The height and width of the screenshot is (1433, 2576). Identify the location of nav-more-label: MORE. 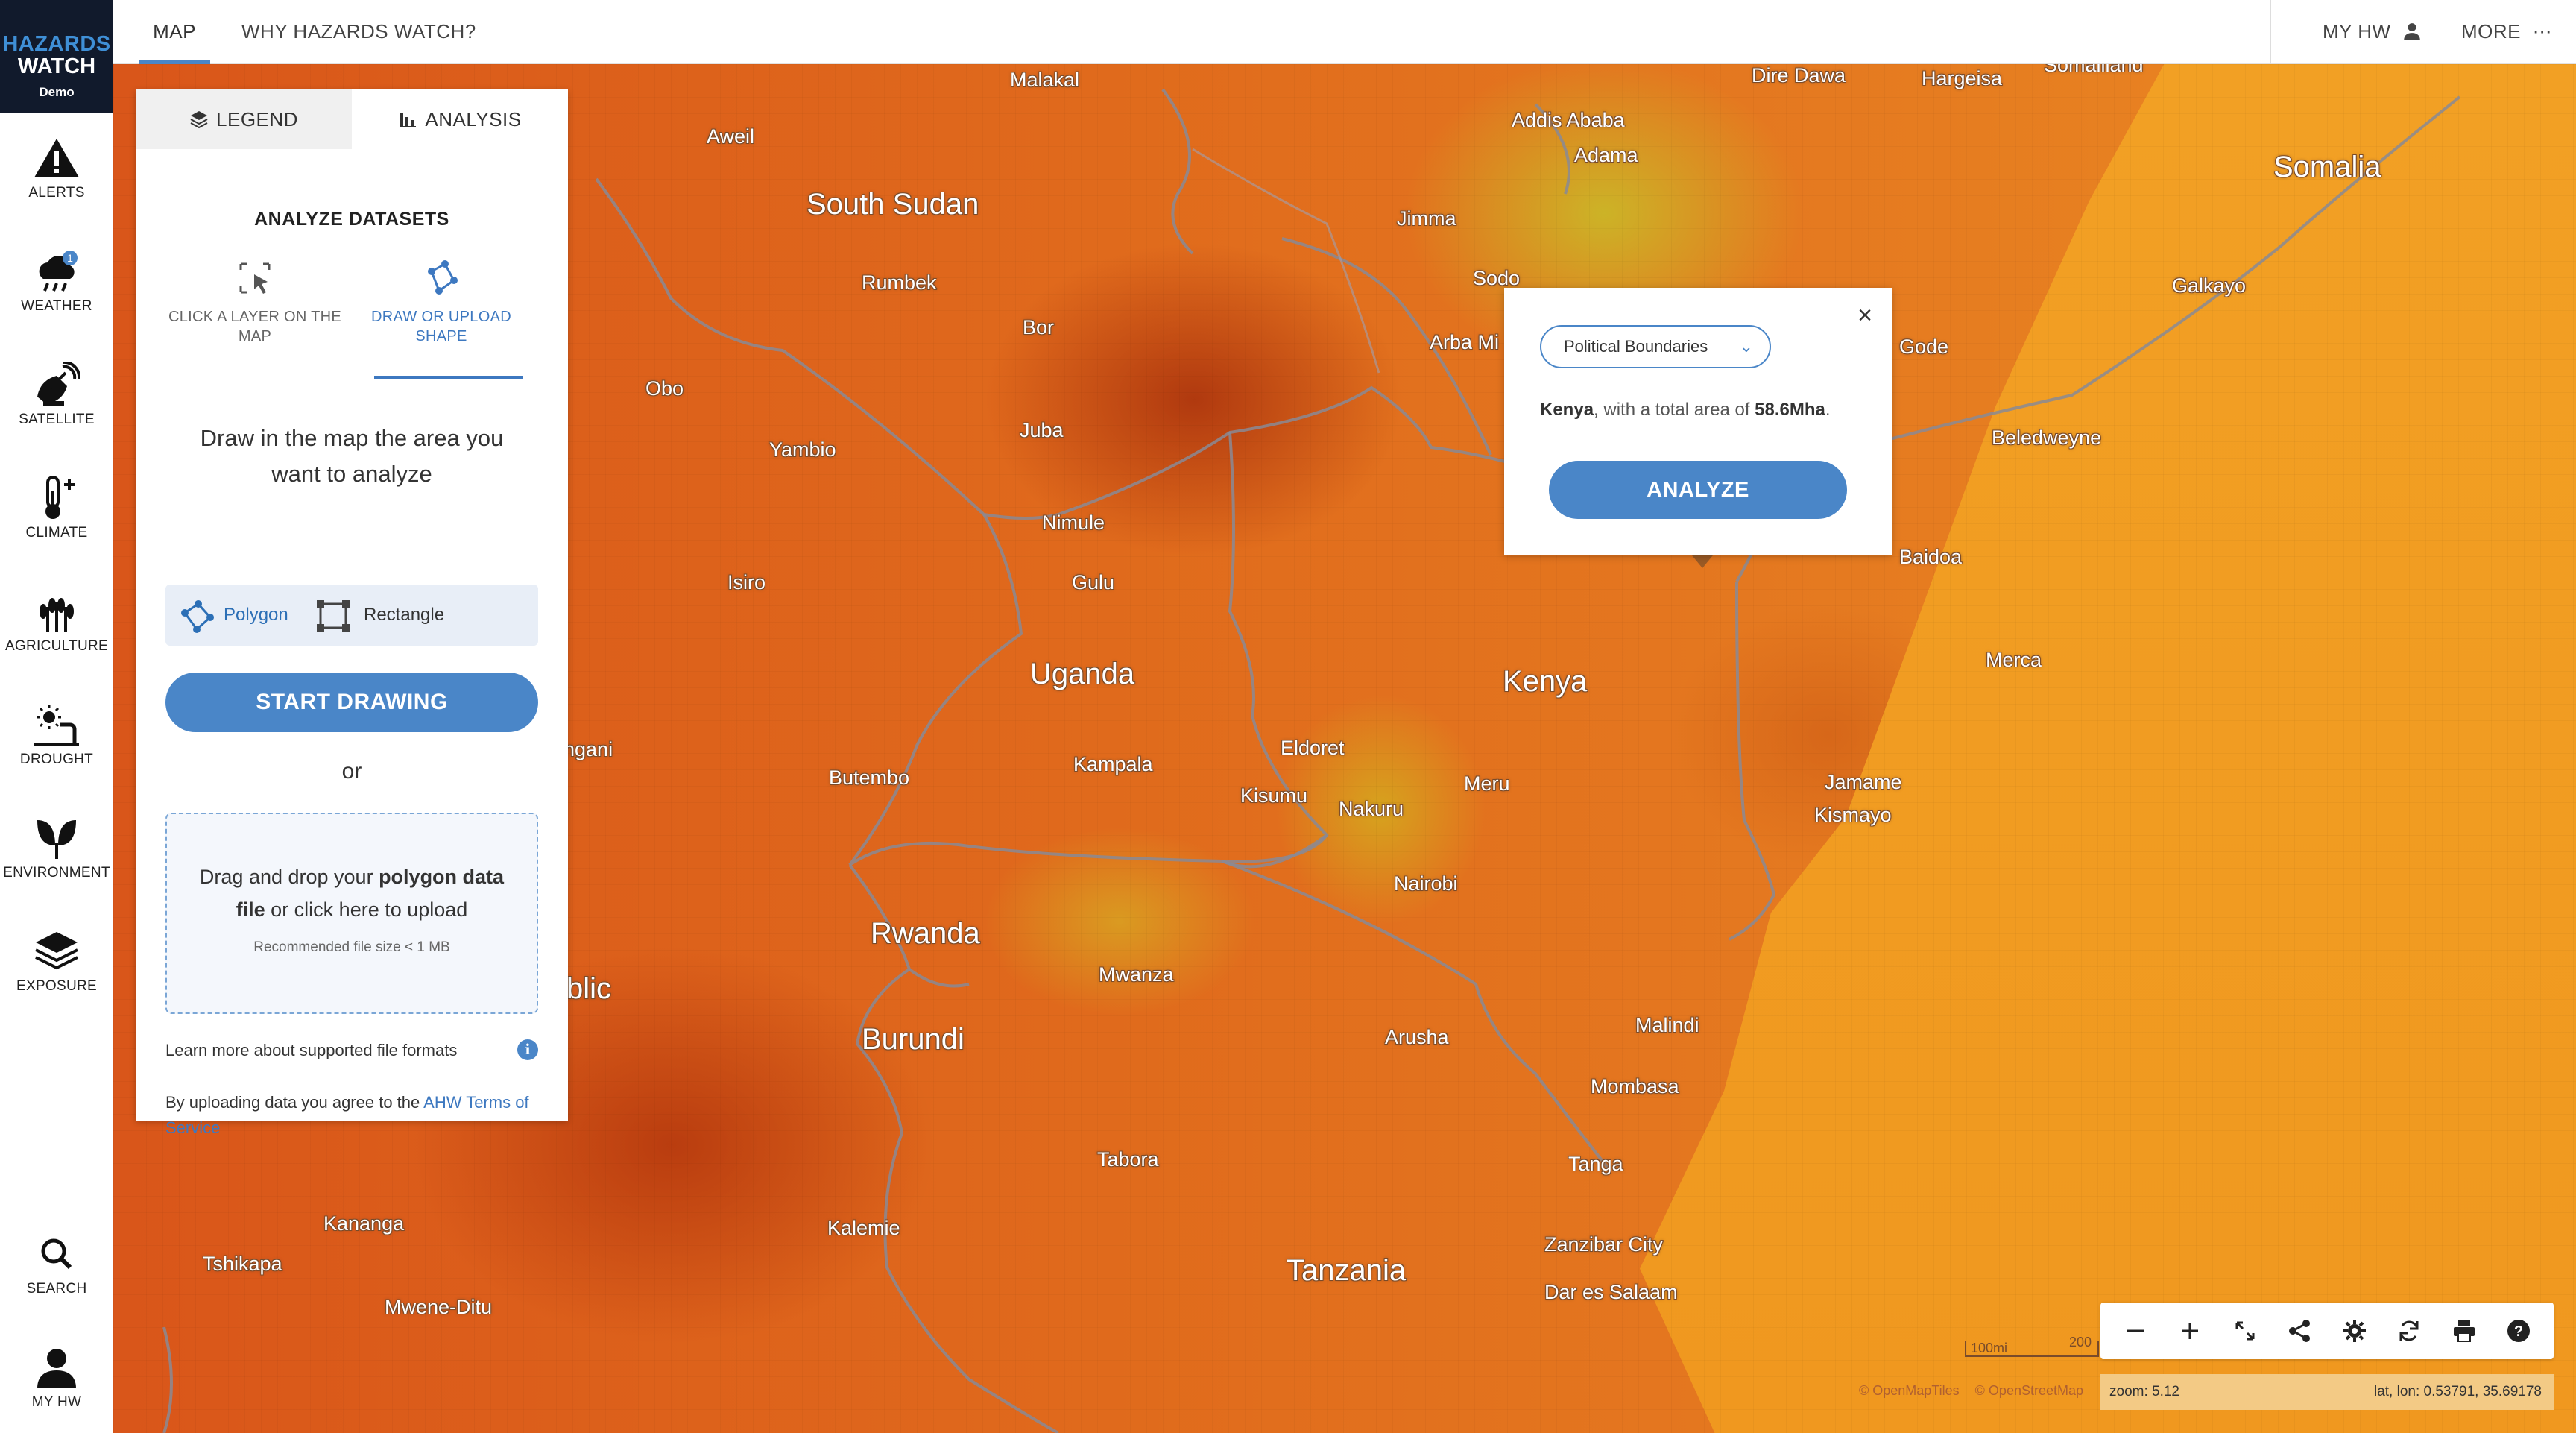
(2491, 31).